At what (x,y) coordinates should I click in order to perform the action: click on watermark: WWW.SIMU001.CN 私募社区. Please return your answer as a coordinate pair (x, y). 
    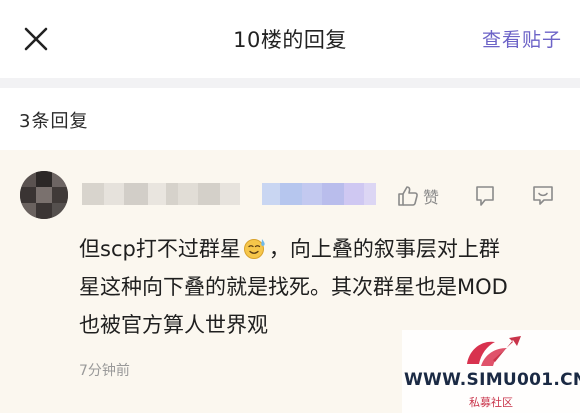
    Looking at the image, I should click on (491, 371).